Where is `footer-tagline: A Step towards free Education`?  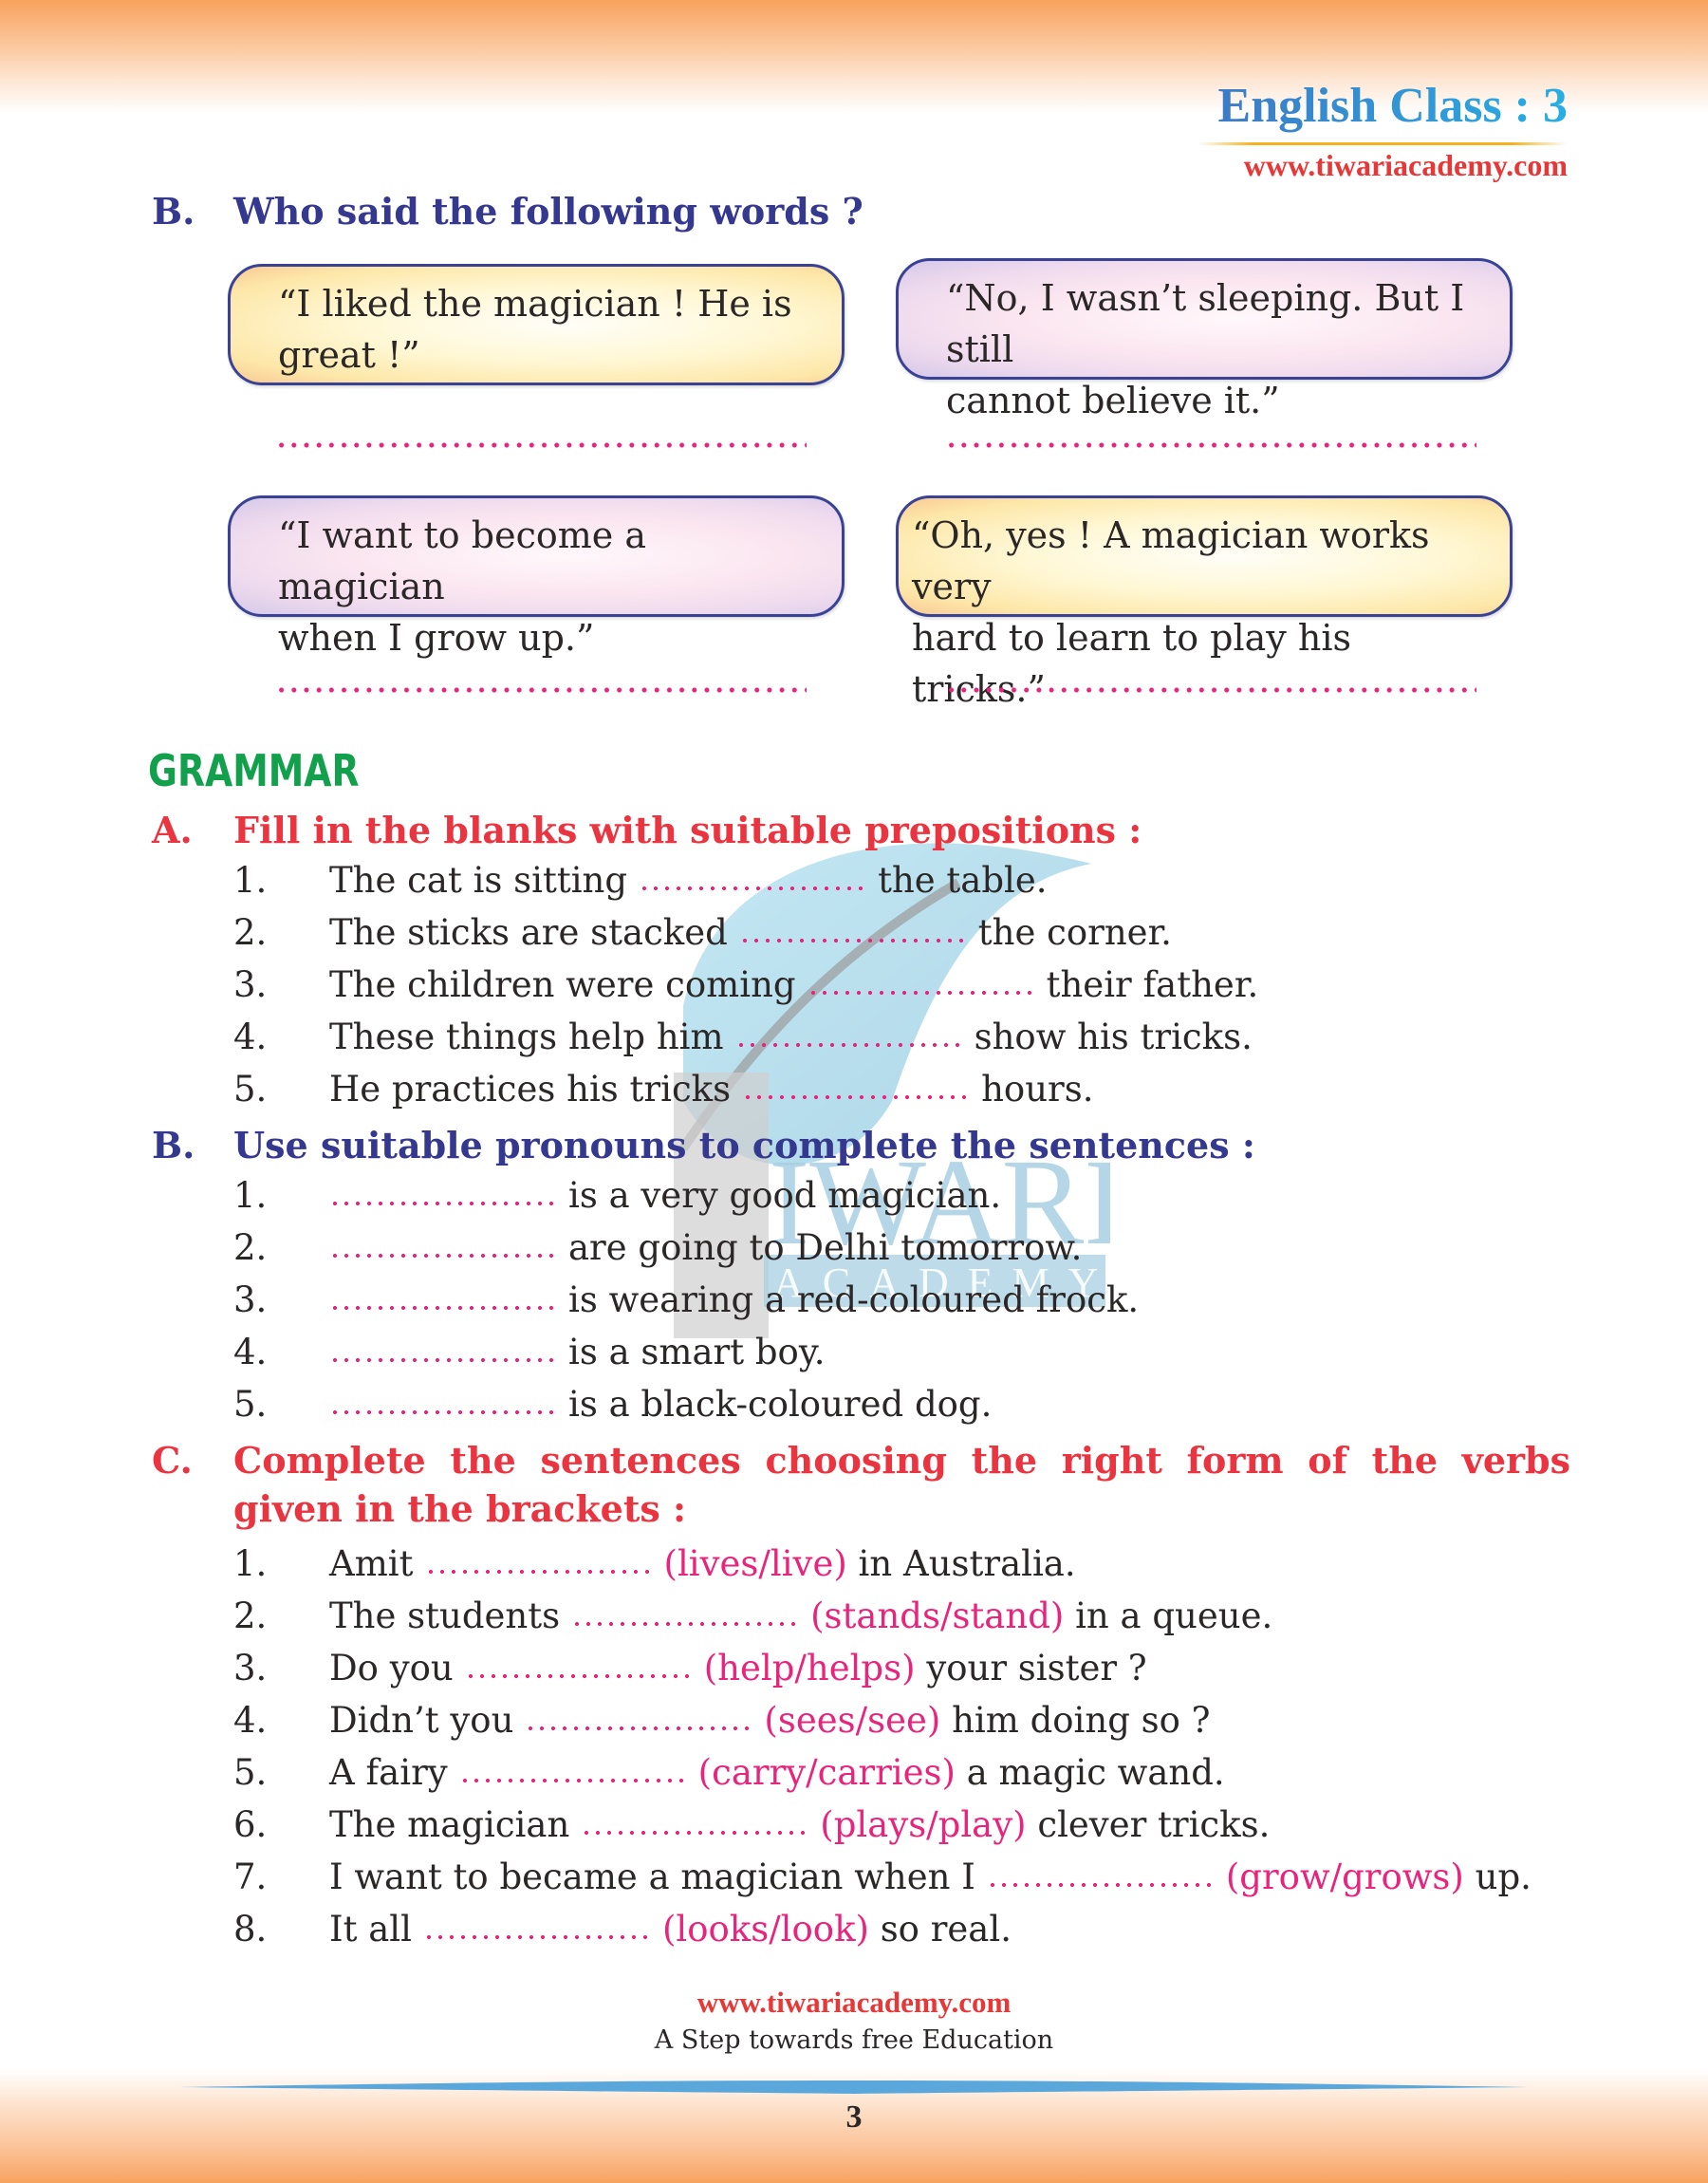
footer-tagline: A Step towards free Education is located at coordinates (854, 2040).